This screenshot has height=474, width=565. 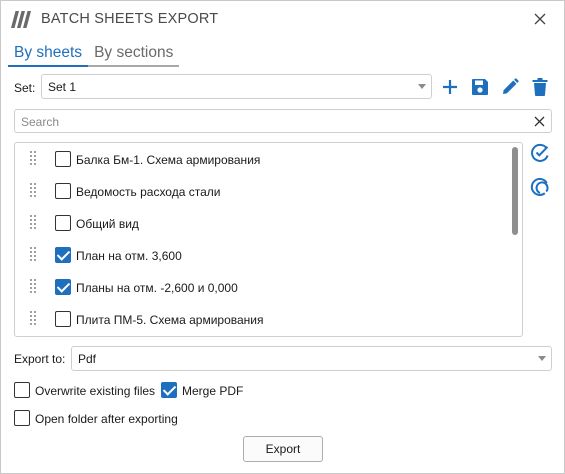 I want to click on list-item: План на отм. 3,600, so click(x=262, y=255).